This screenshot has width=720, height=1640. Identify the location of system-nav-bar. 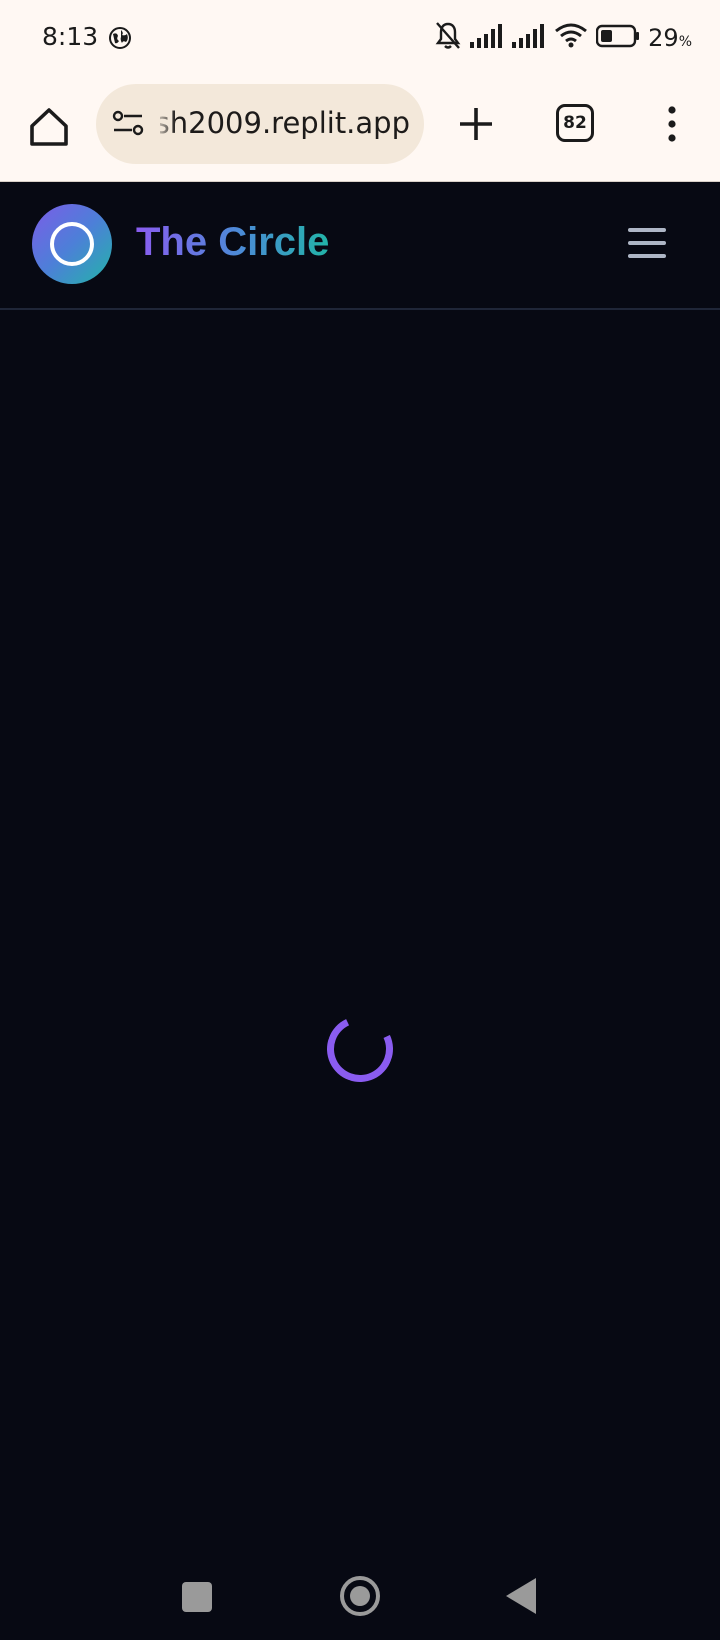
(360, 1605).